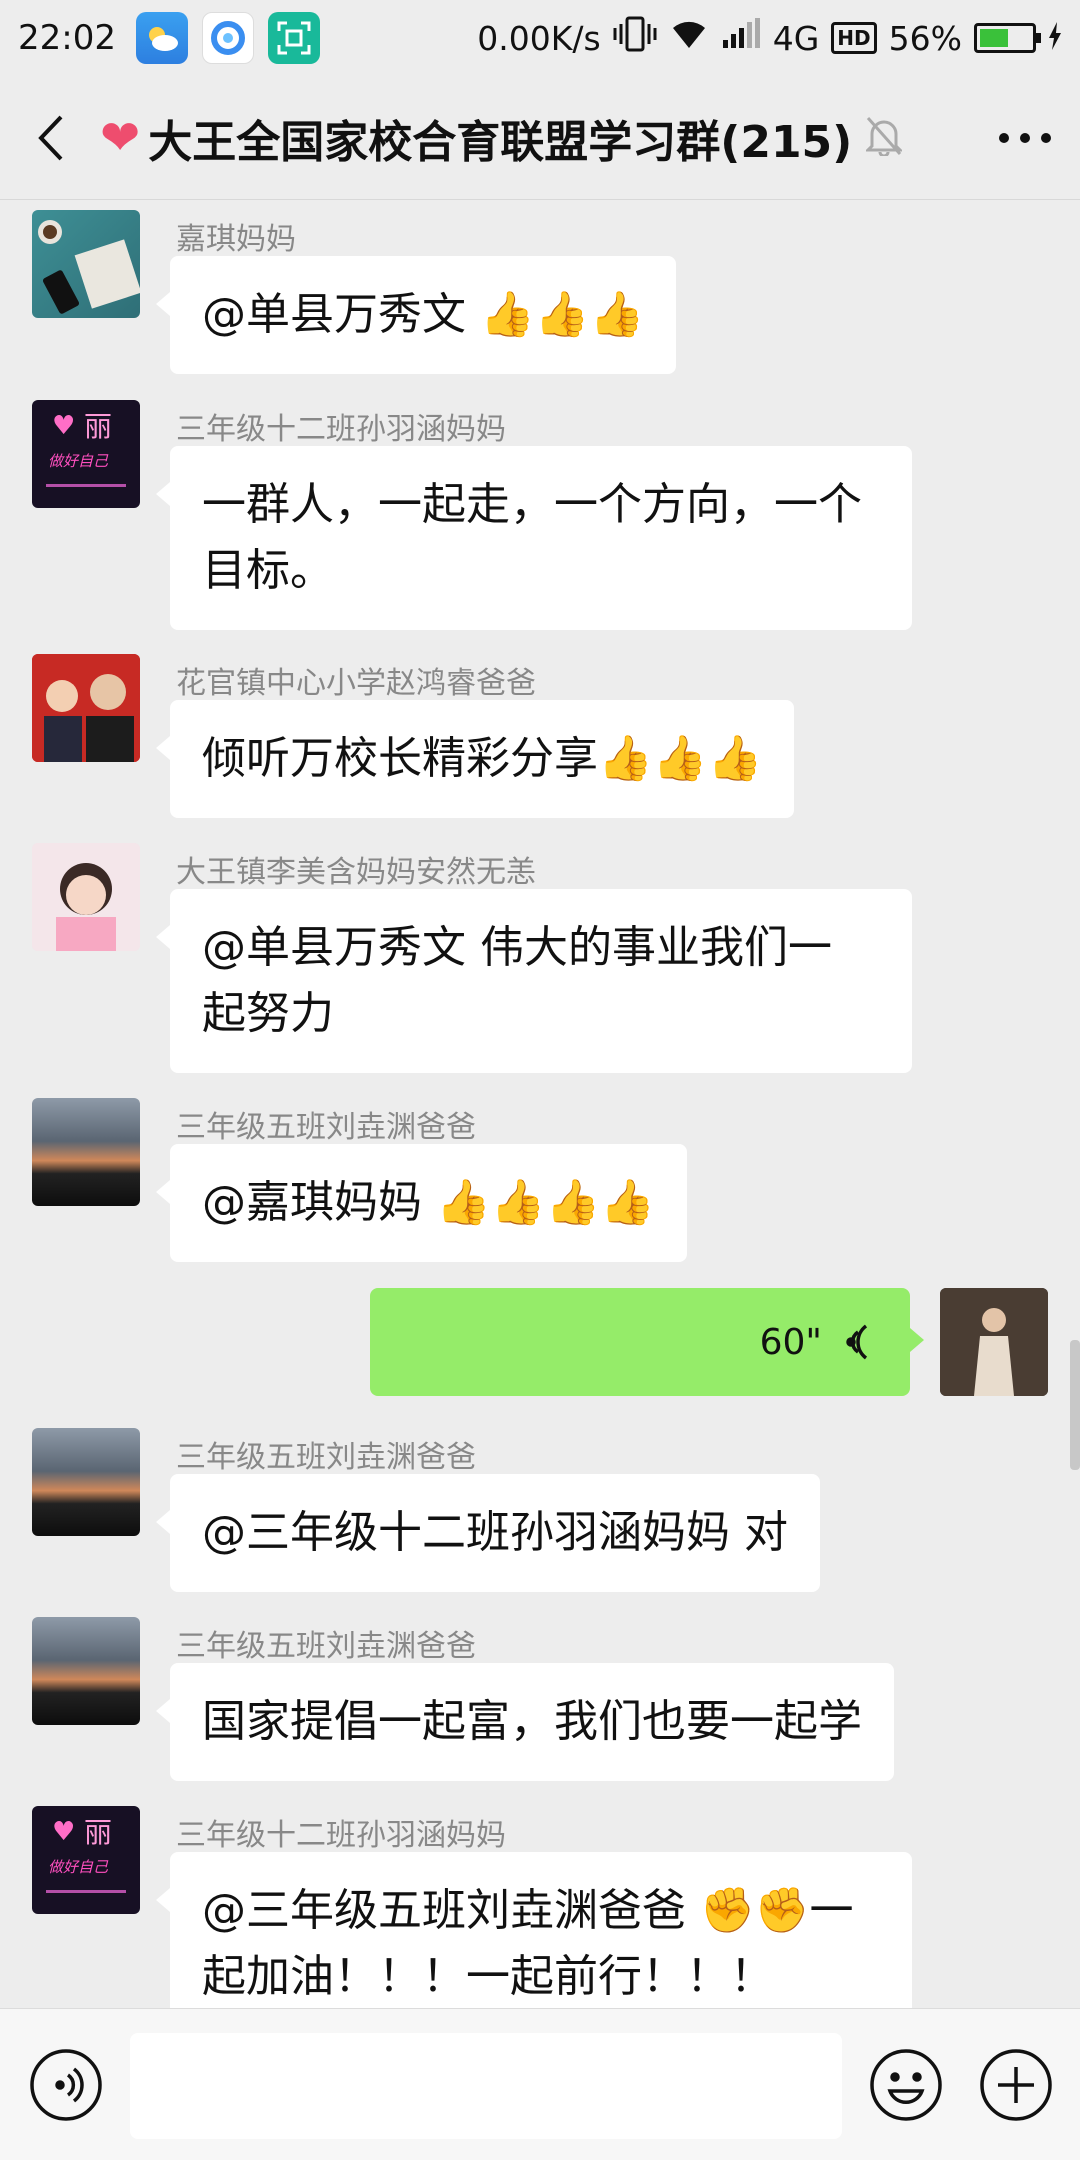  I want to click on browser-app-icon, so click(227, 38).